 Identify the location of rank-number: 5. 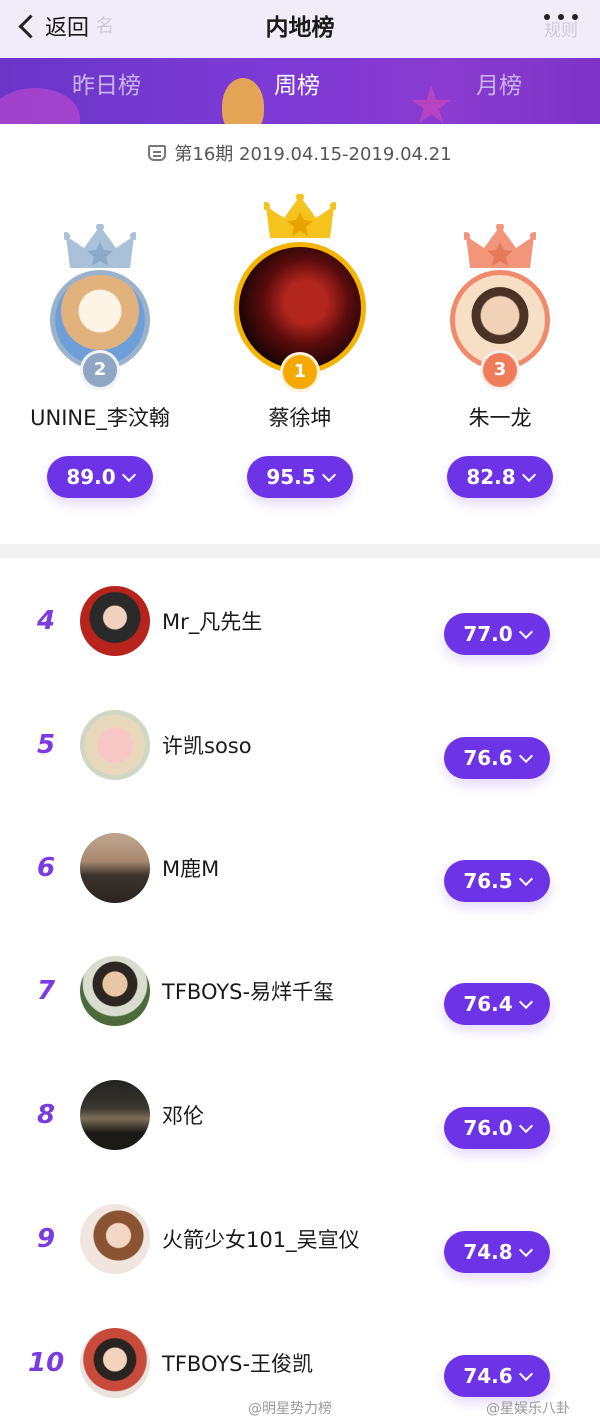
(46, 745).